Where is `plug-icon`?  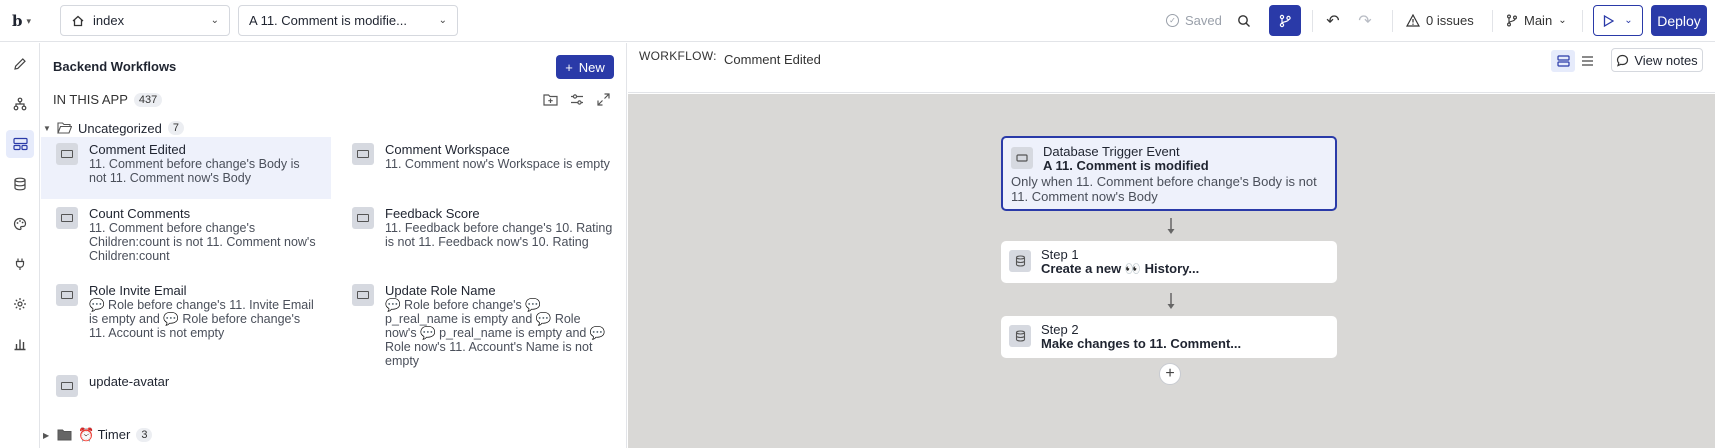
plug-icon is located at coordinates (20, 264).